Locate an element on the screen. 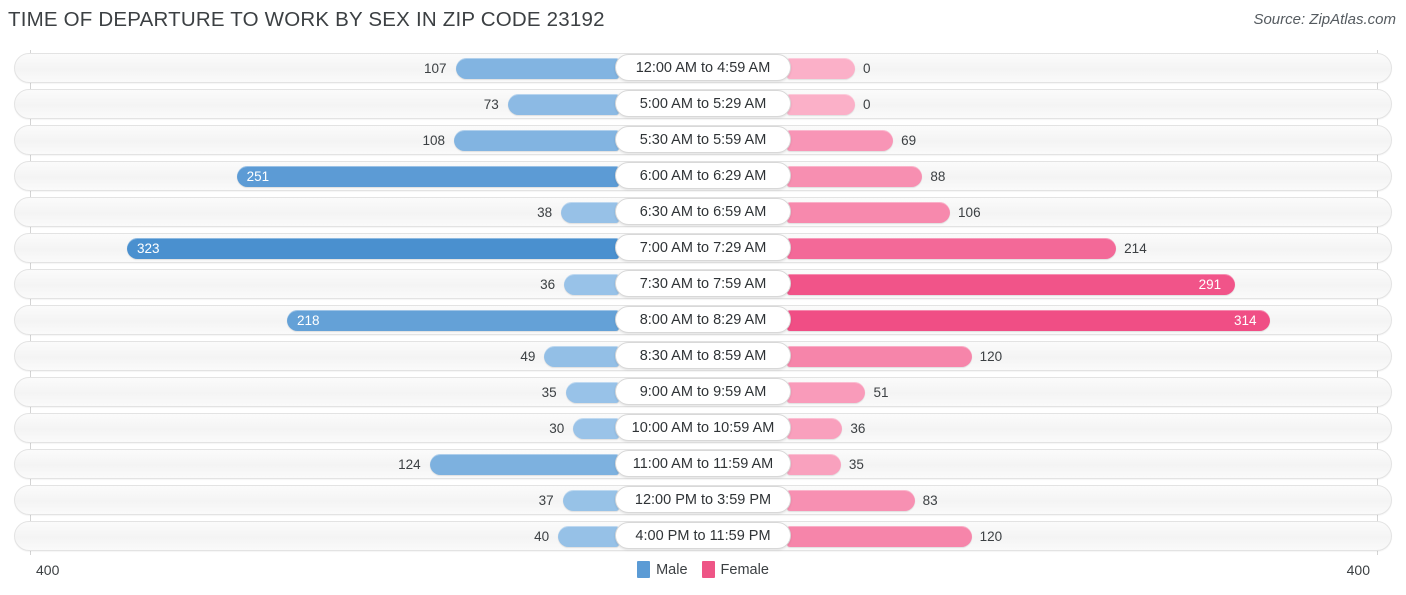  chart-row: 251 88 6:00 AM to 6:29 AM is located at coordinates (703, 176).